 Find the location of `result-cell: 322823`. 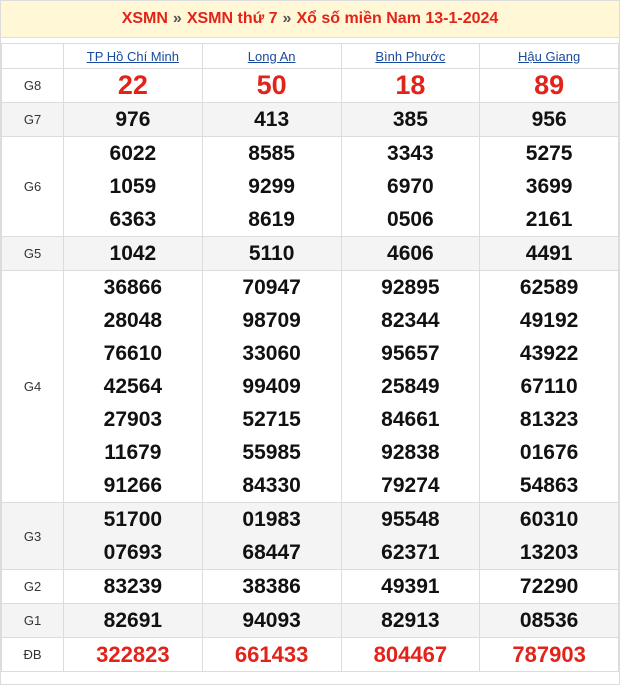

result-cell: 322823 is located at coordinates (133, 654).